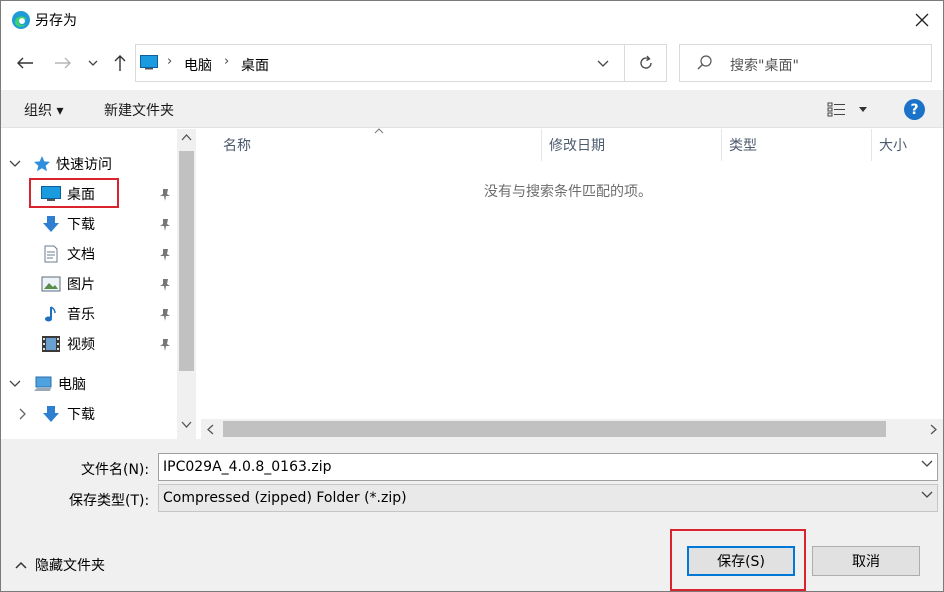 This screenshot has width=944, height=592. Describe the element at coordinates (51, 284) in the screenshot. I see `picture-icon` at that location.